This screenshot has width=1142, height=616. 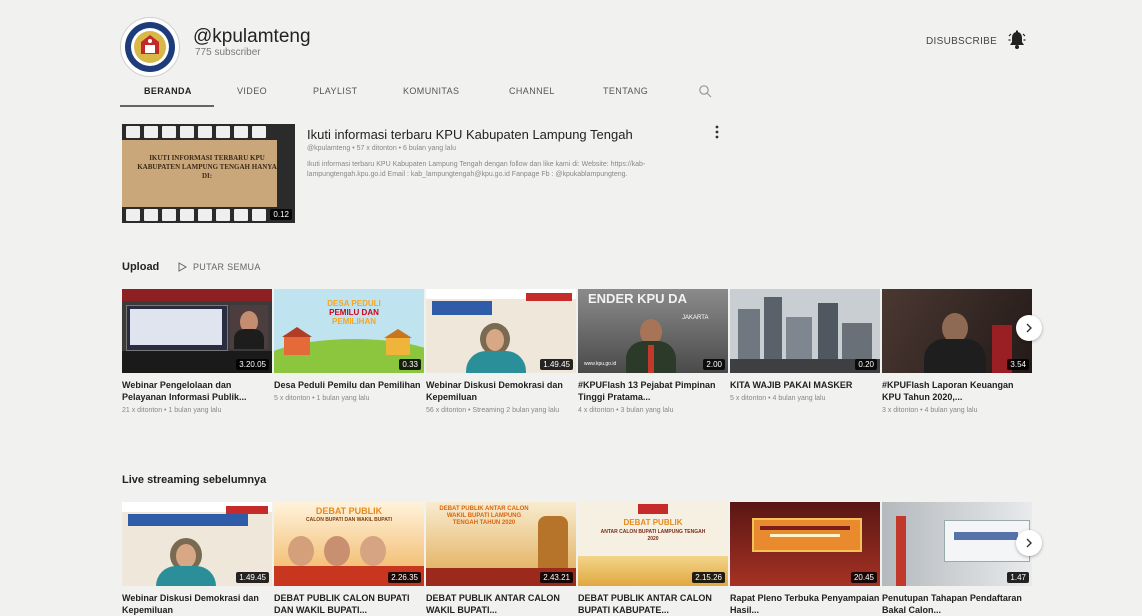 I want to click on video-duration: 2.26.35, so click(x=404, y=577).